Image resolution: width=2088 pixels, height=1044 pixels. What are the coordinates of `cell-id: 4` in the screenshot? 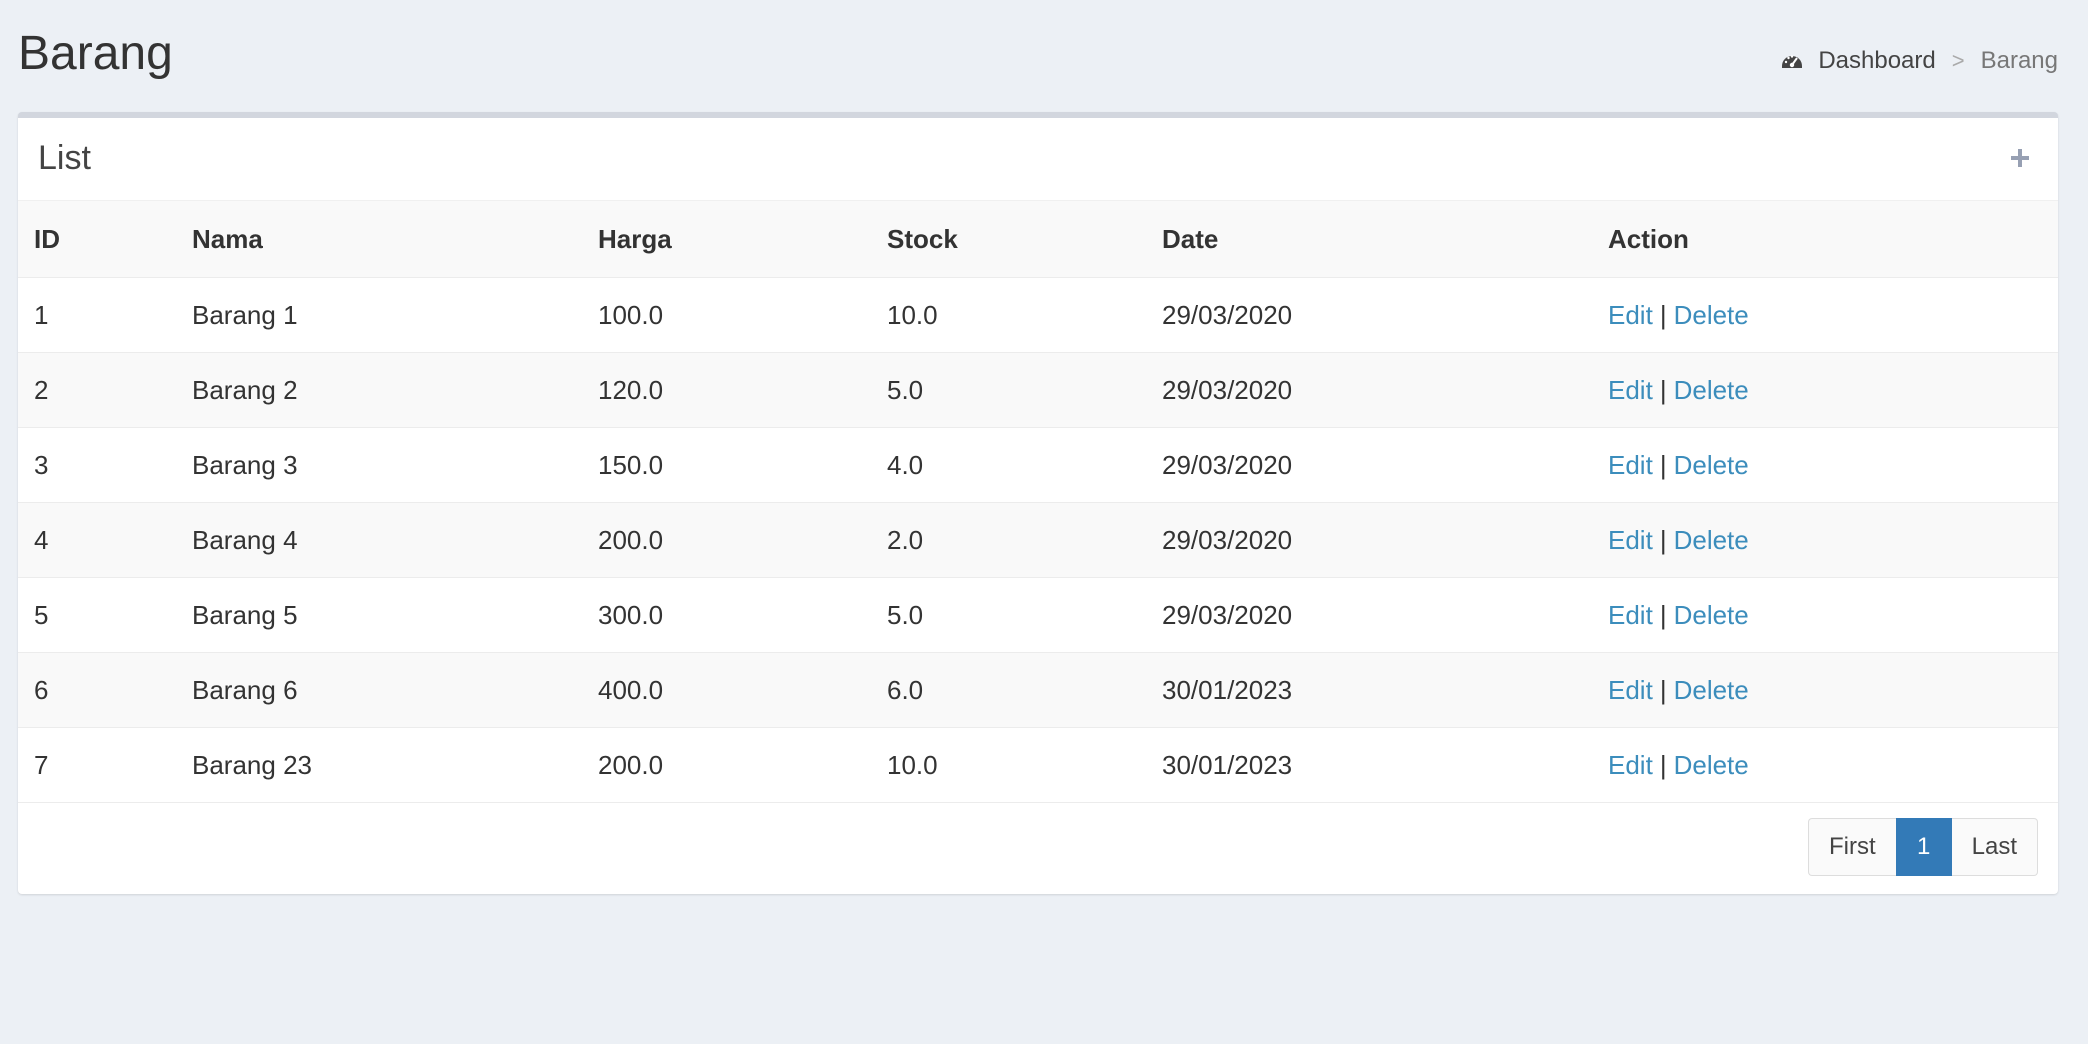 It's located at (97, 540).